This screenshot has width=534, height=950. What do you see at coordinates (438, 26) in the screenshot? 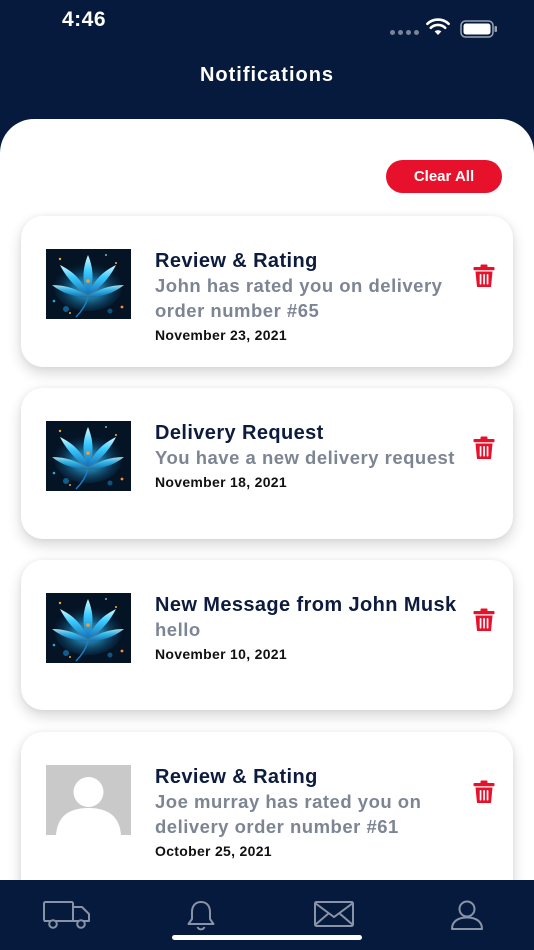
I see `wifi-icon` at bounding box center [438, 26].